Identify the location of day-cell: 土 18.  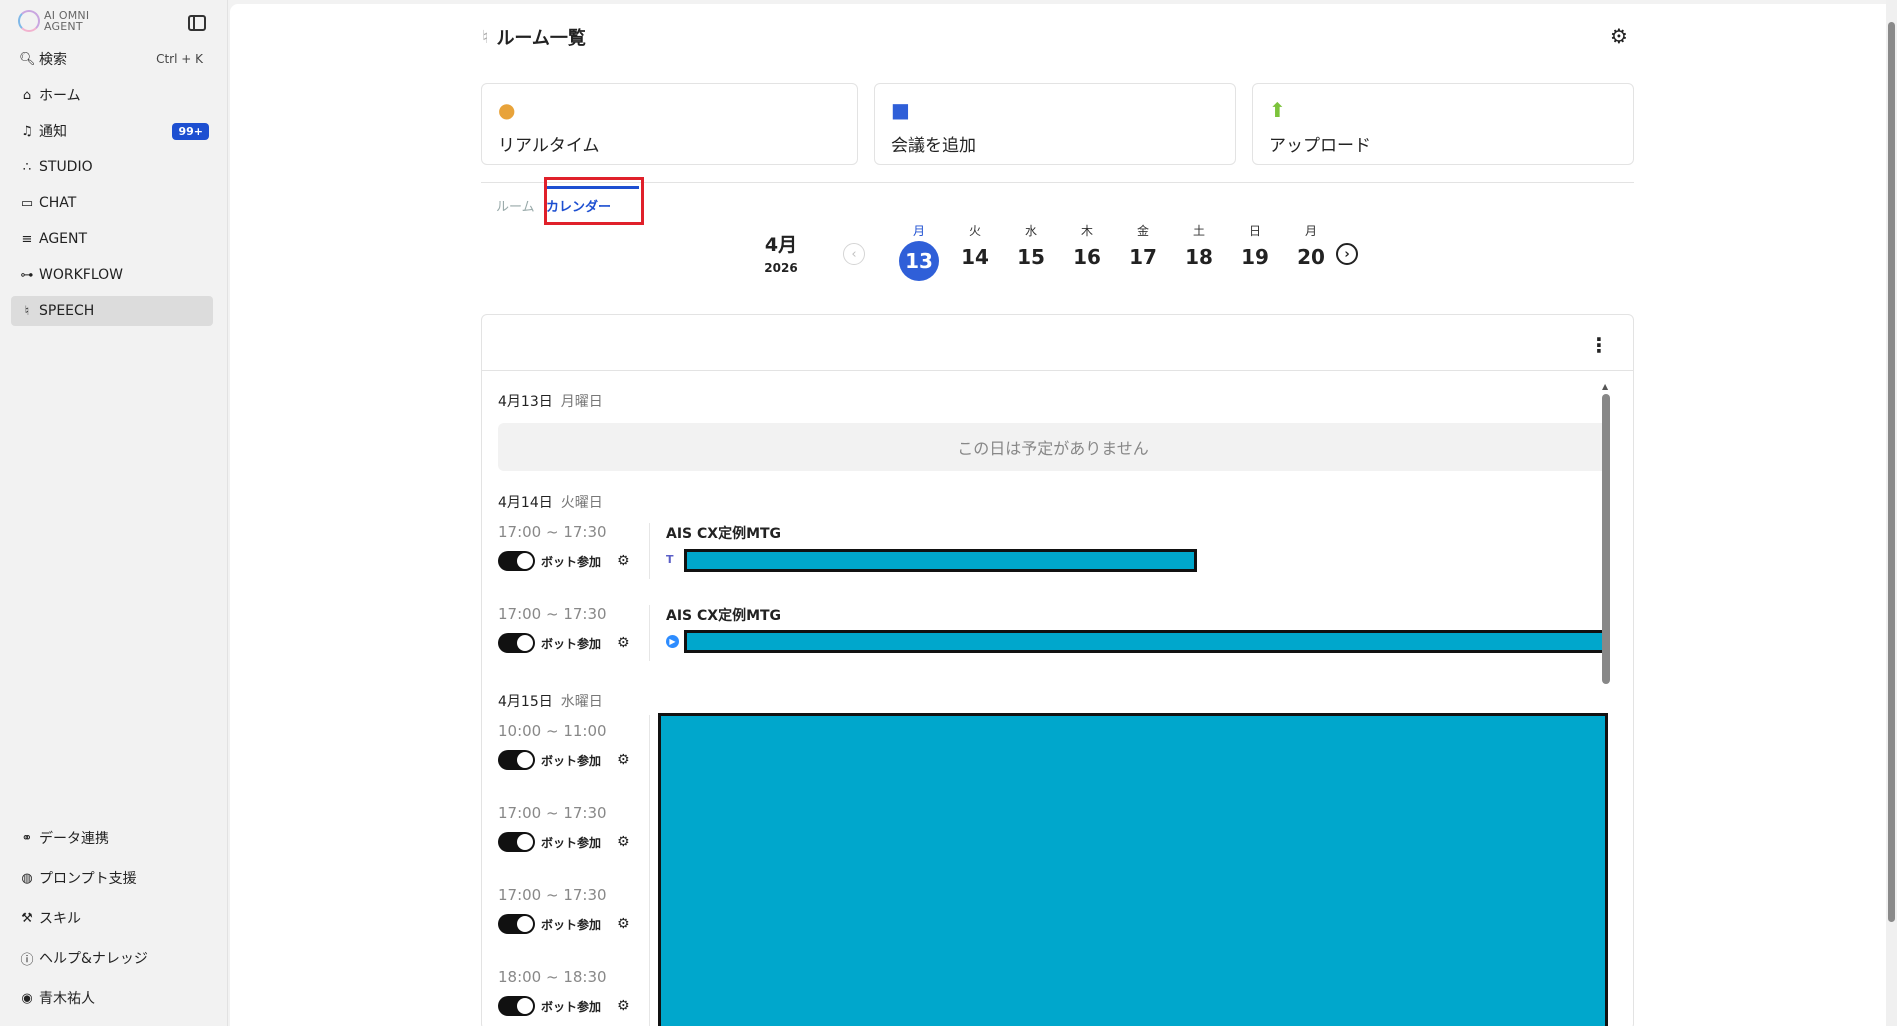
(1199, 245).